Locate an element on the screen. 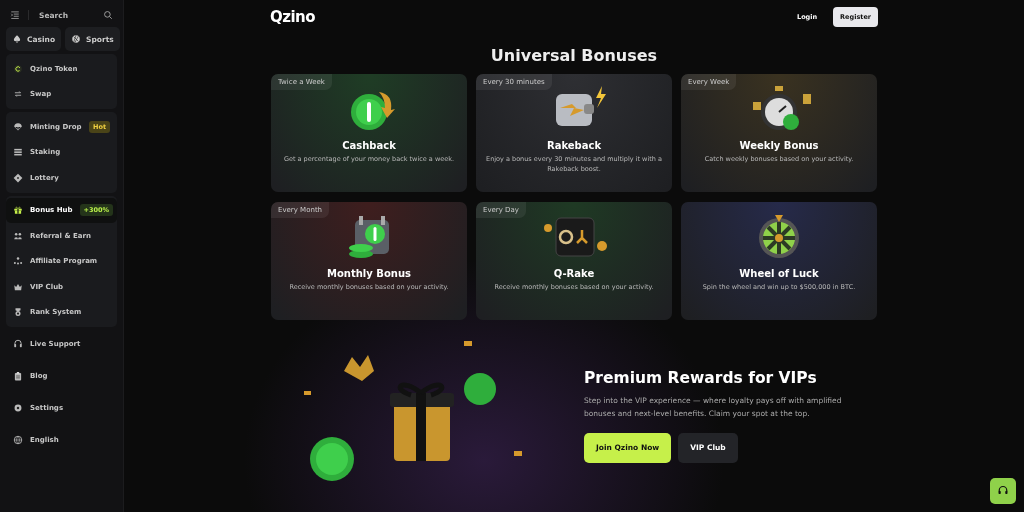  ball-icon is located at coordinates (76, 39).